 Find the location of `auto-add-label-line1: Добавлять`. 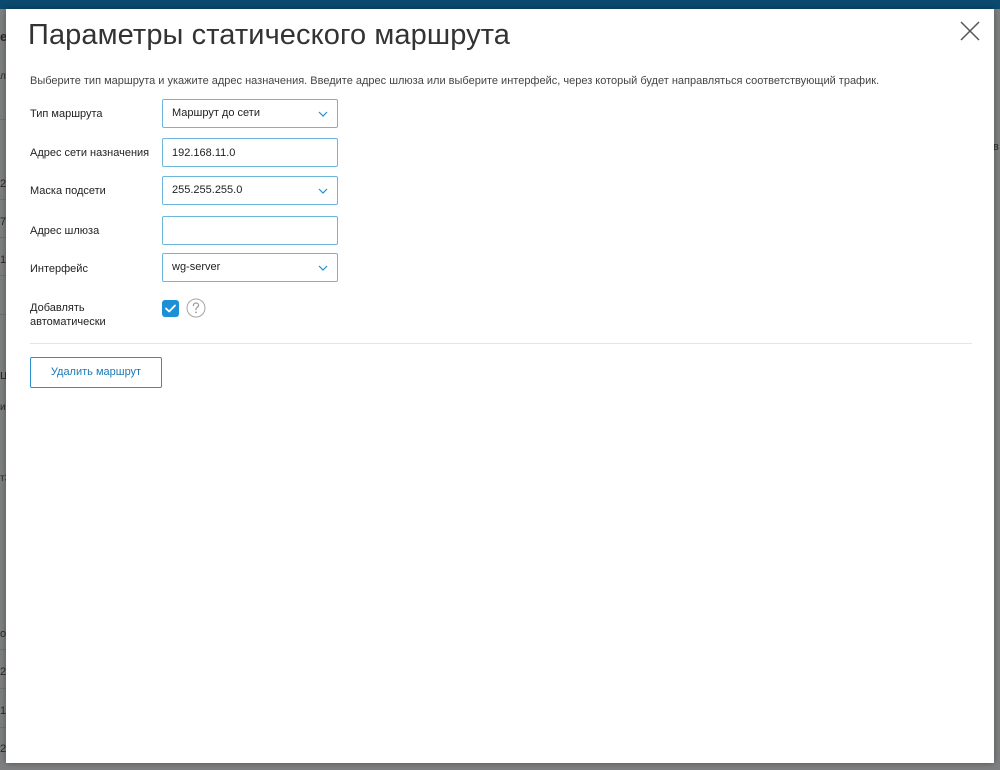

auto-add-label-line1: Добавлять is located at coordinates (57, 308).